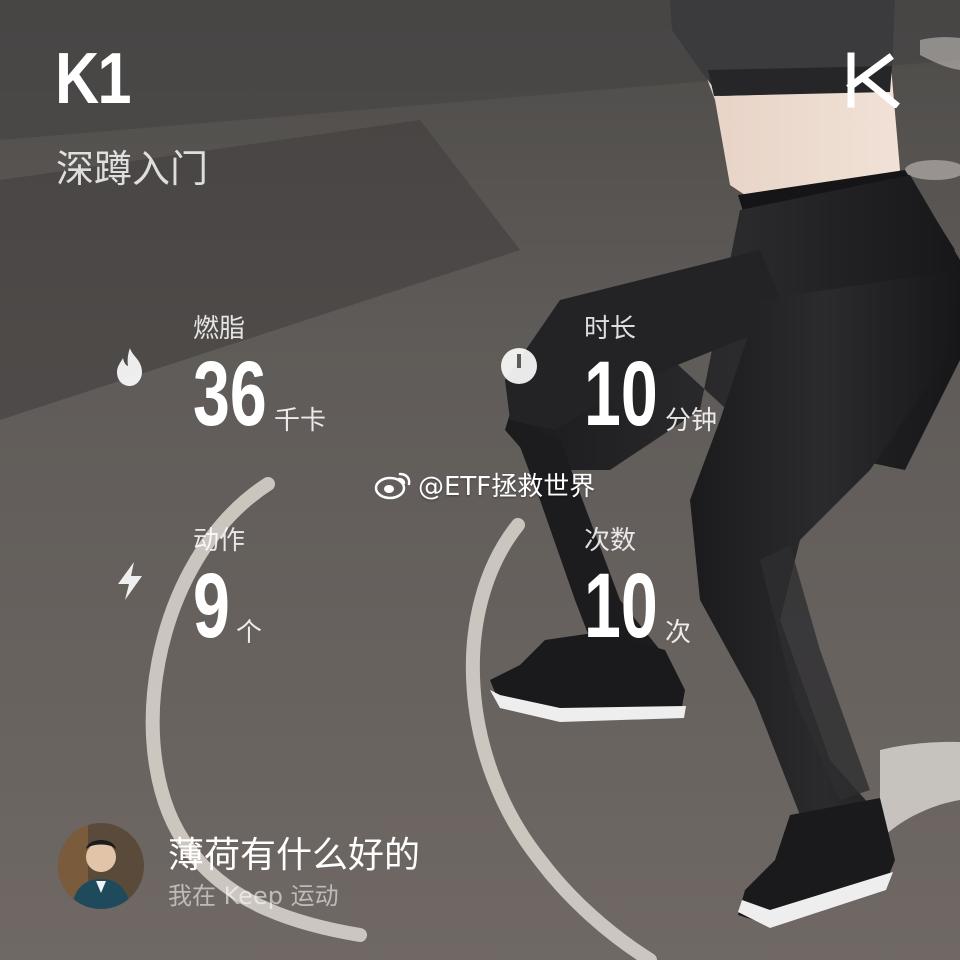 This screenshot has height=960, width=960. I want to click on duration-unit: 分钟, so click(691, 421).